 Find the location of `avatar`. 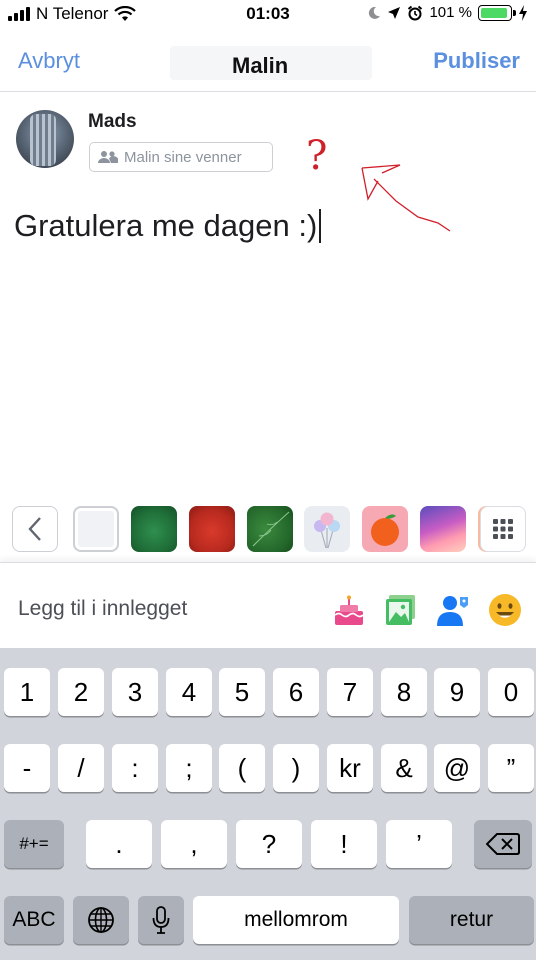

avatar is located at coordinates (45, 139).